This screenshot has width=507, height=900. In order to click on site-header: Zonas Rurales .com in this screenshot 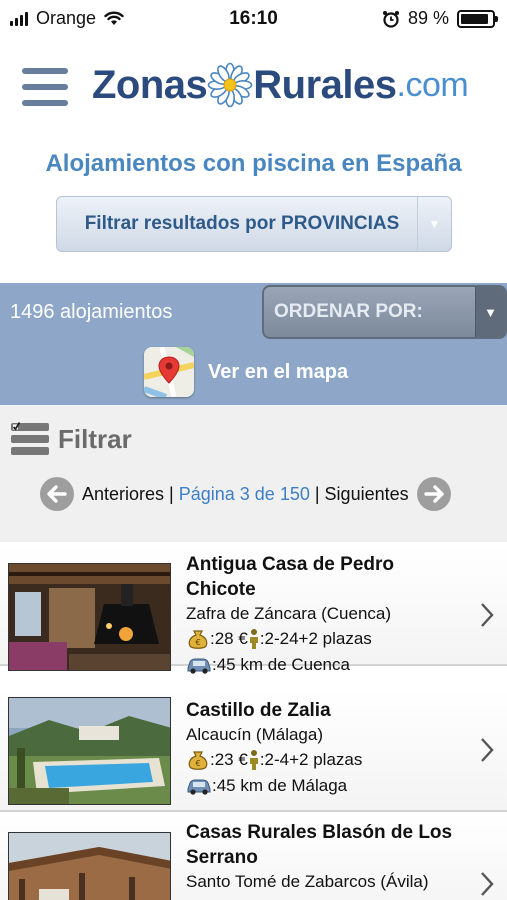, I will do `click(253, 88)`.